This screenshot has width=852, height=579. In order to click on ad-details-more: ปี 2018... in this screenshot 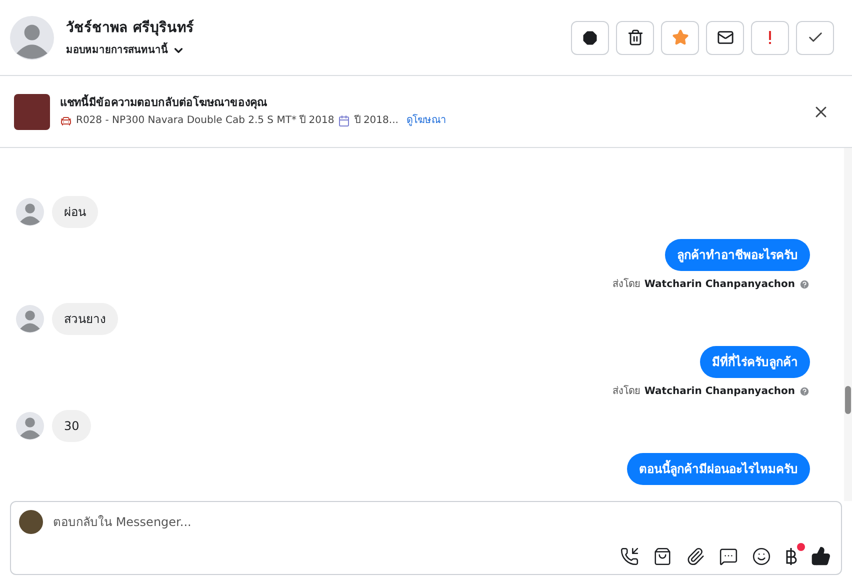, I will do `click(376, 121)`.